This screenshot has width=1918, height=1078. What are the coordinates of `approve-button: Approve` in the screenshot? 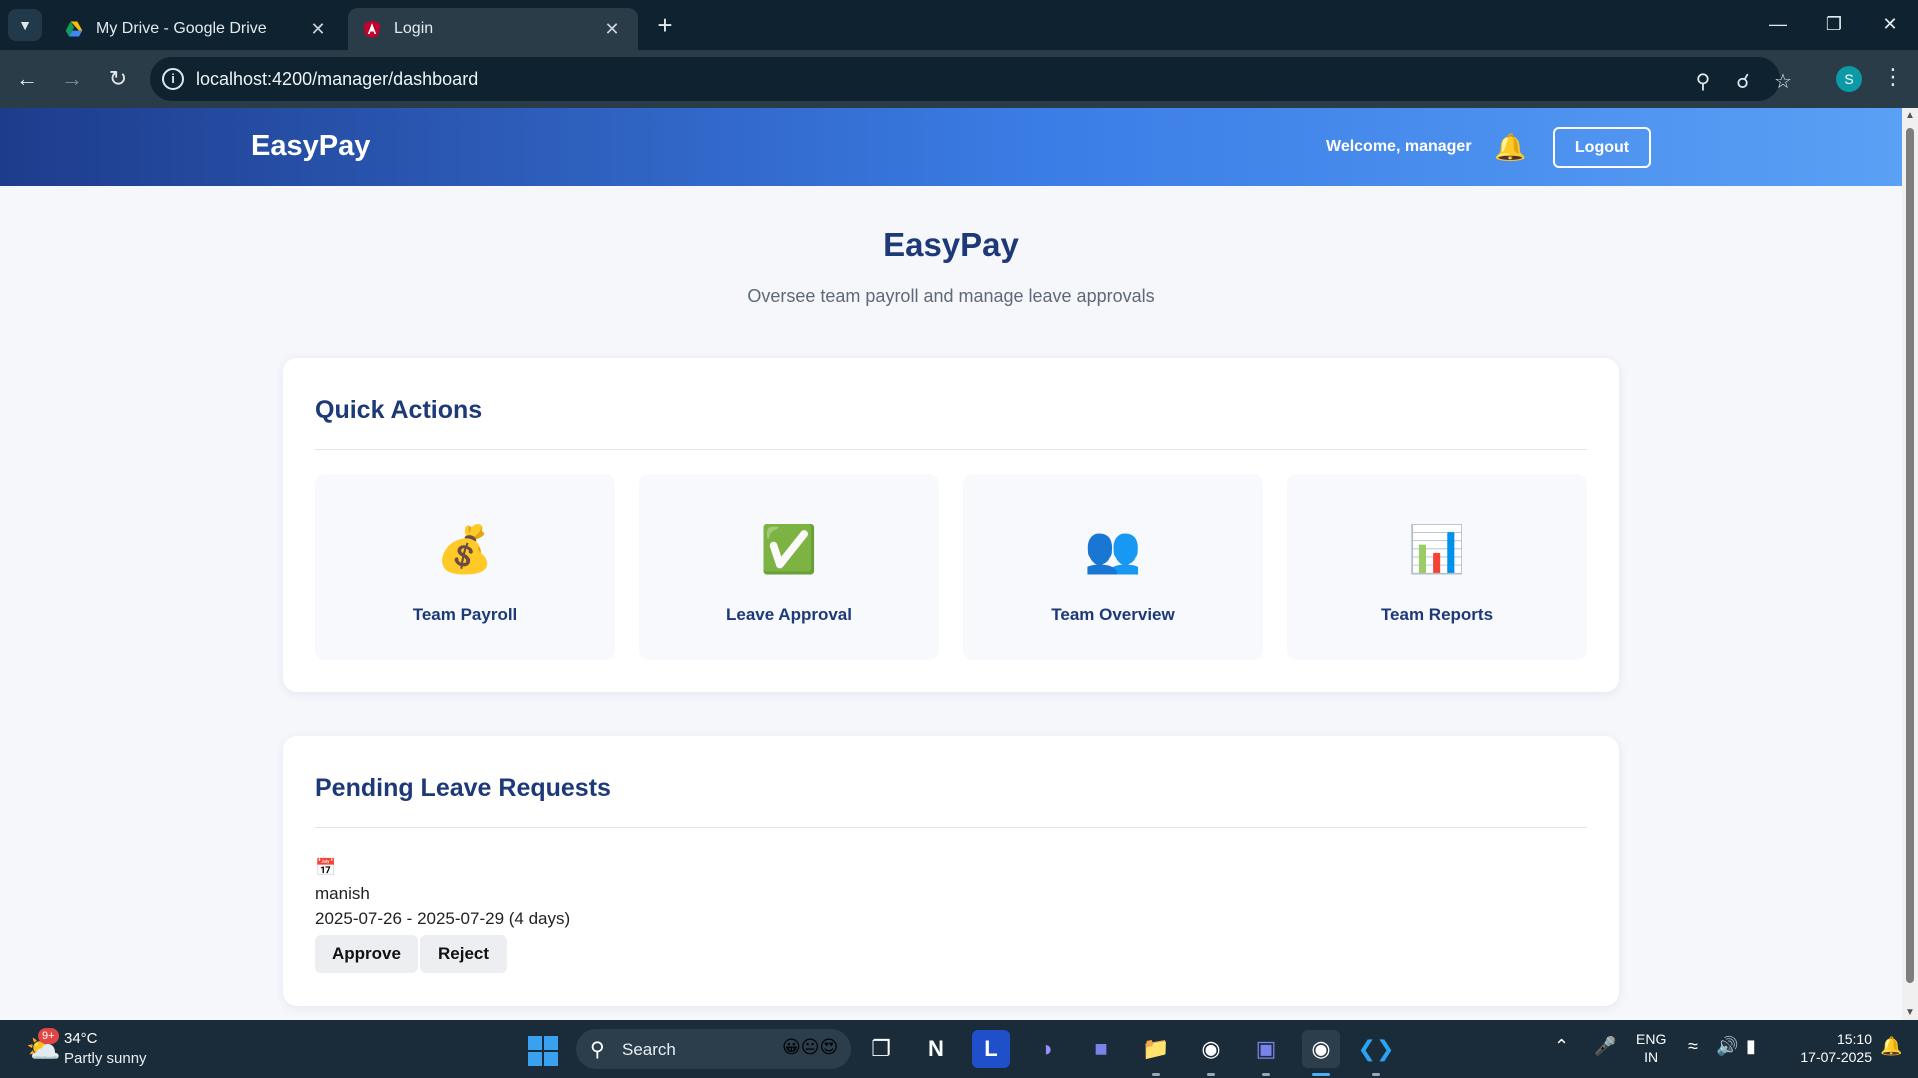 It's located at (366, 954).